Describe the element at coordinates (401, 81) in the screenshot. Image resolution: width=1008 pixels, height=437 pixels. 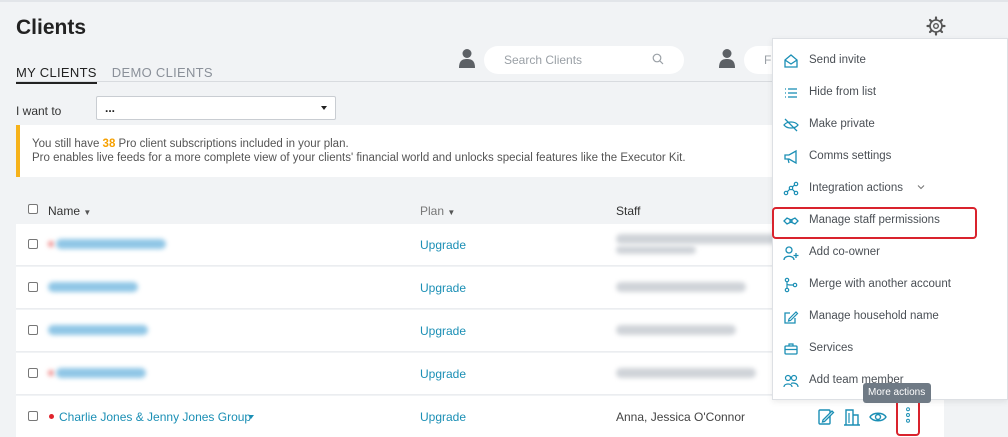
I see `tabs-divider` at that location.